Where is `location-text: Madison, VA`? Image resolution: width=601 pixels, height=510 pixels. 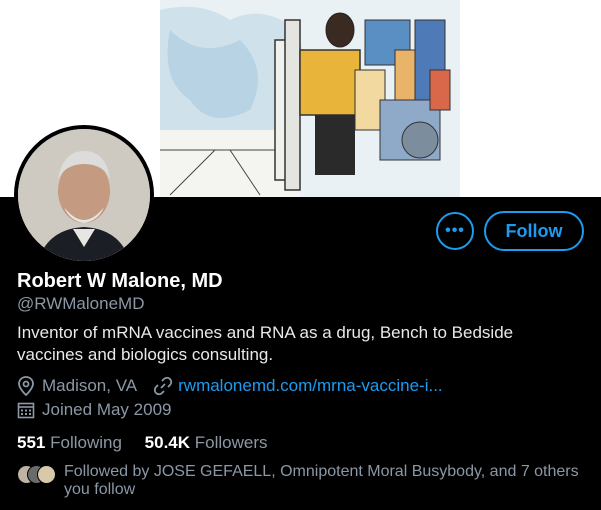
location-text: Madison, VA is located at coordinates (90, 385).